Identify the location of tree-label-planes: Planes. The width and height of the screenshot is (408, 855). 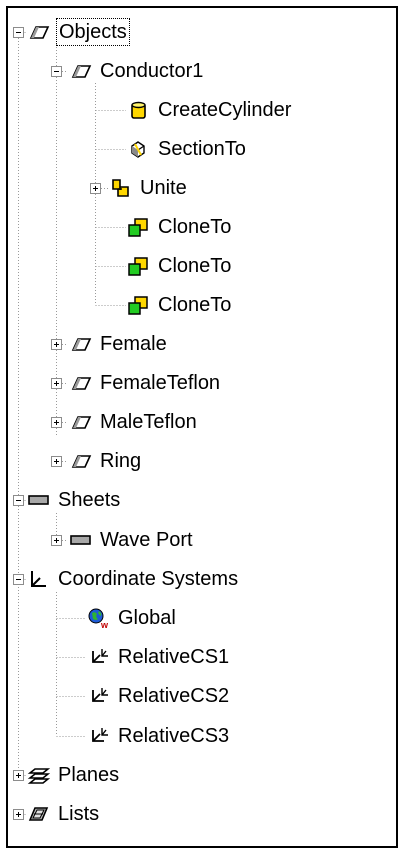
(89, 775).